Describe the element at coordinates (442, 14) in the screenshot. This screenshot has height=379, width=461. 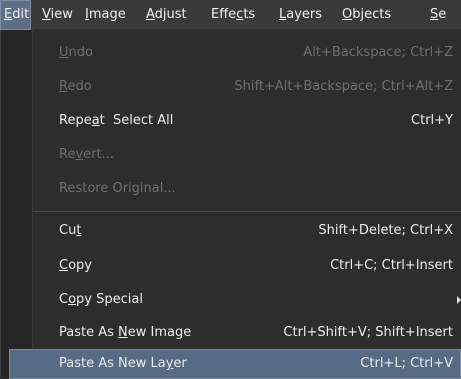
I see `menu-selections-post: e` at that location.